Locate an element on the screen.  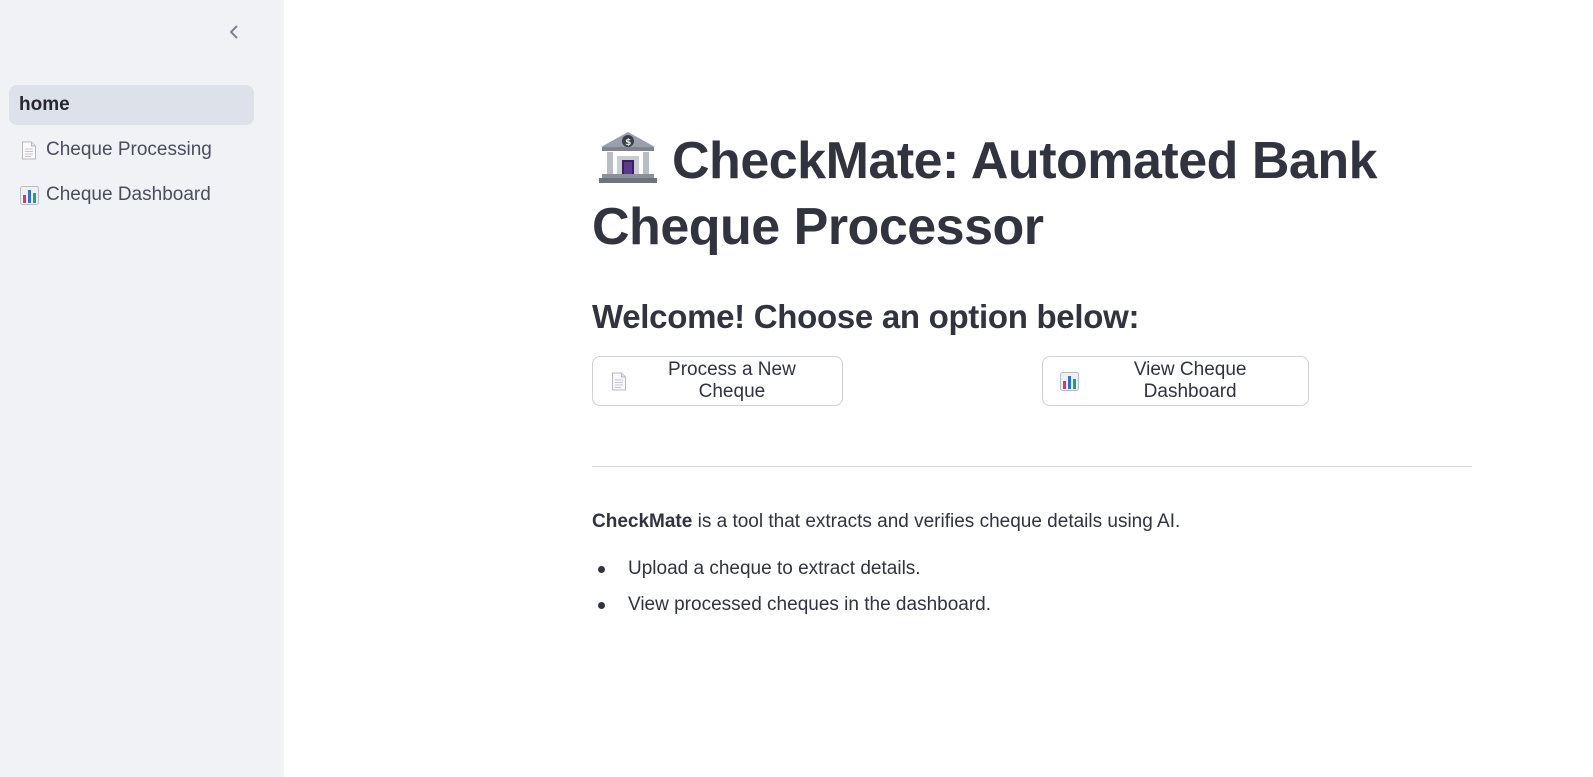
sidebar-item-label: Cheque Processing is located at coordinates (129, 149).